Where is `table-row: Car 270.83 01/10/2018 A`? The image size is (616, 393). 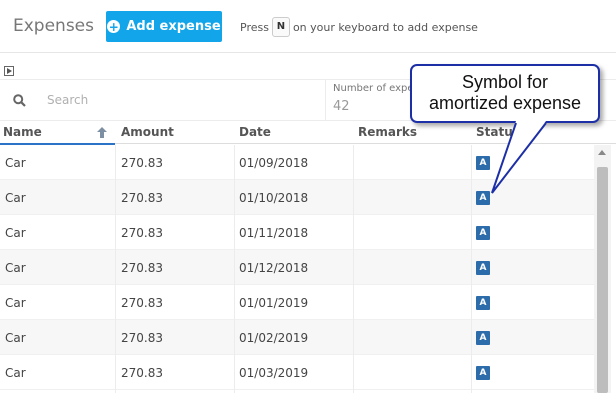 table-row: Car 270.83 01/10/2018 A is located at coordinates (297, 197).